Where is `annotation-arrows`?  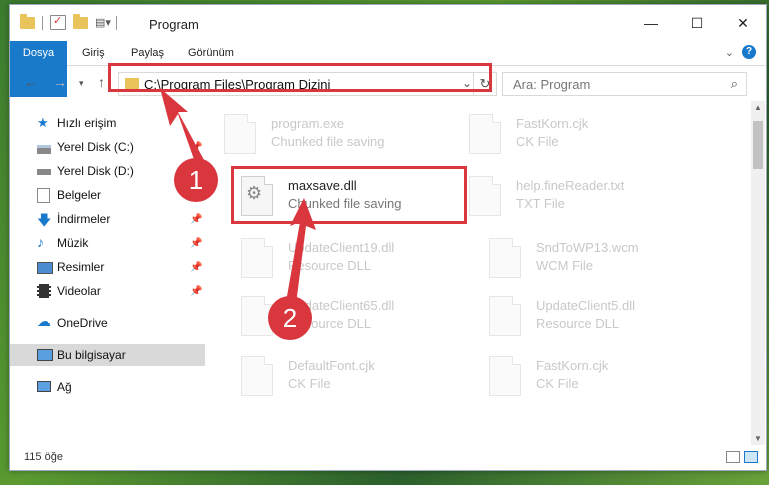
annotation-arrows is located at coordinates (238, 196).